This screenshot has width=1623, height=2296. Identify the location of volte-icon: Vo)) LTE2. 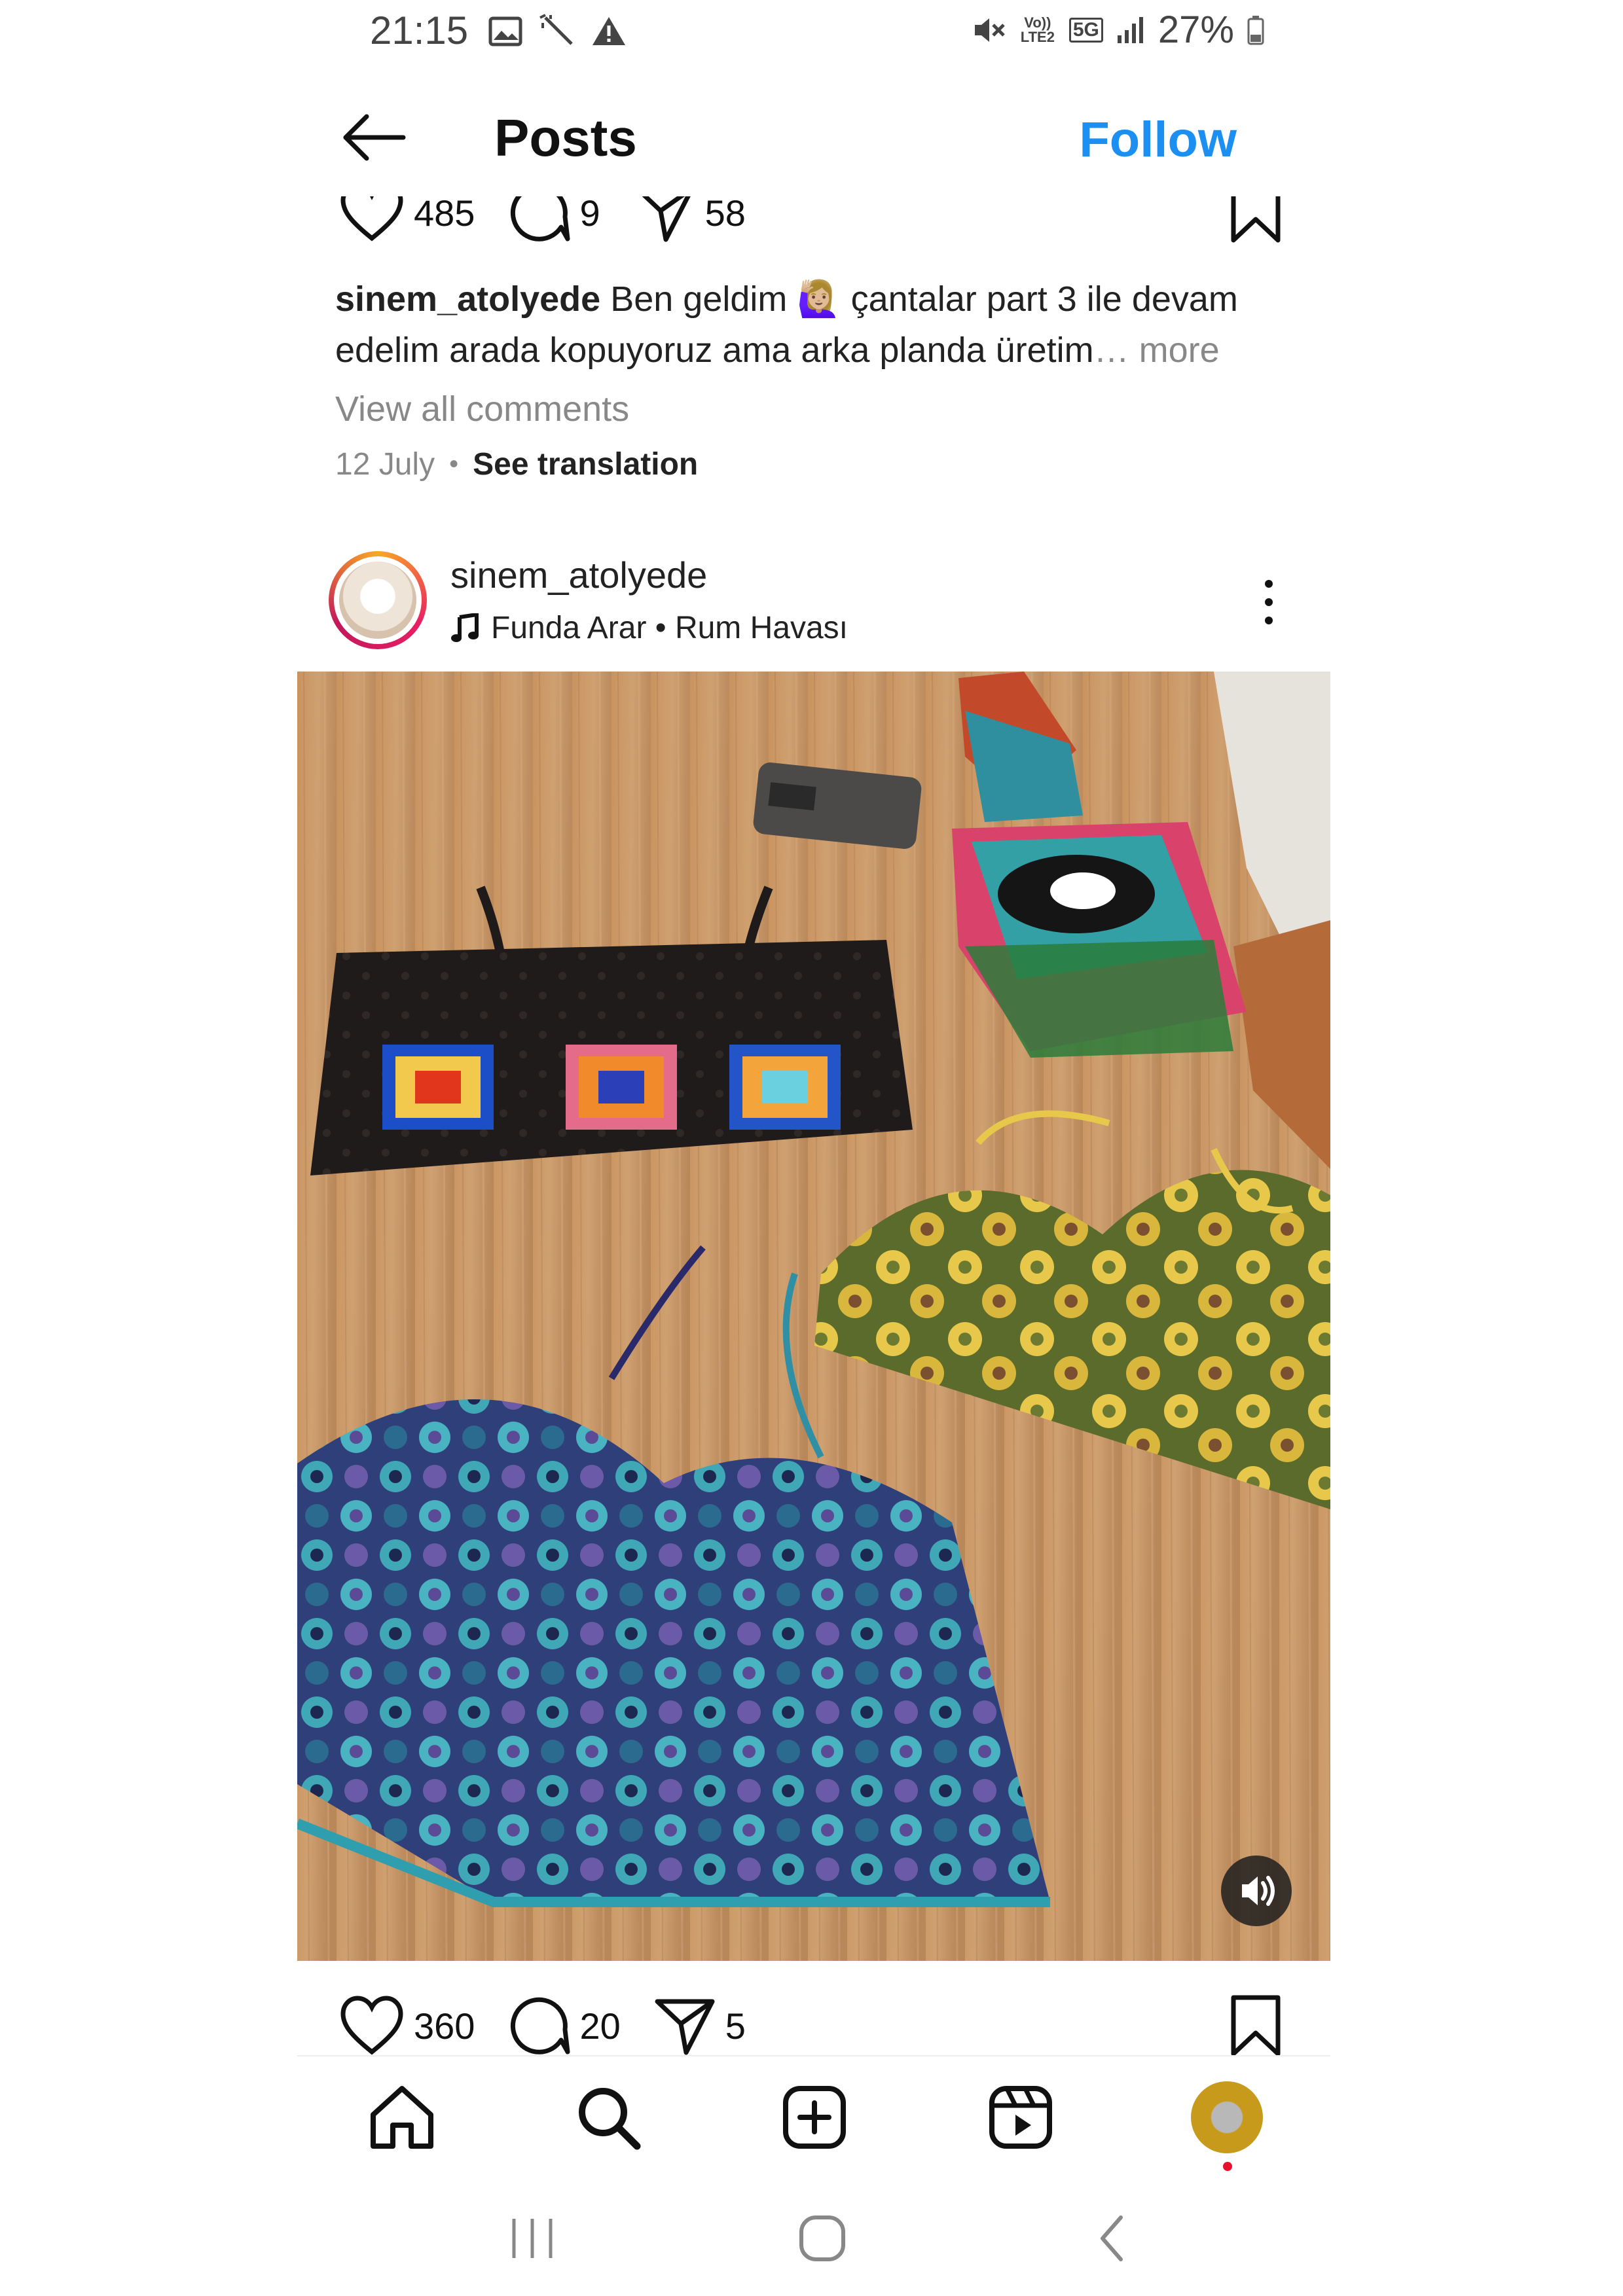
(1037, 29).